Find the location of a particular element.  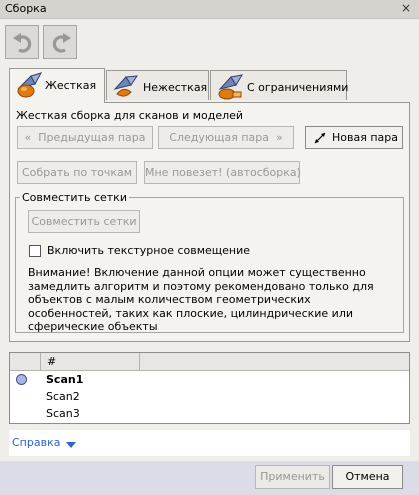

redo-arrow-icon is located at coordinates (61, 43).